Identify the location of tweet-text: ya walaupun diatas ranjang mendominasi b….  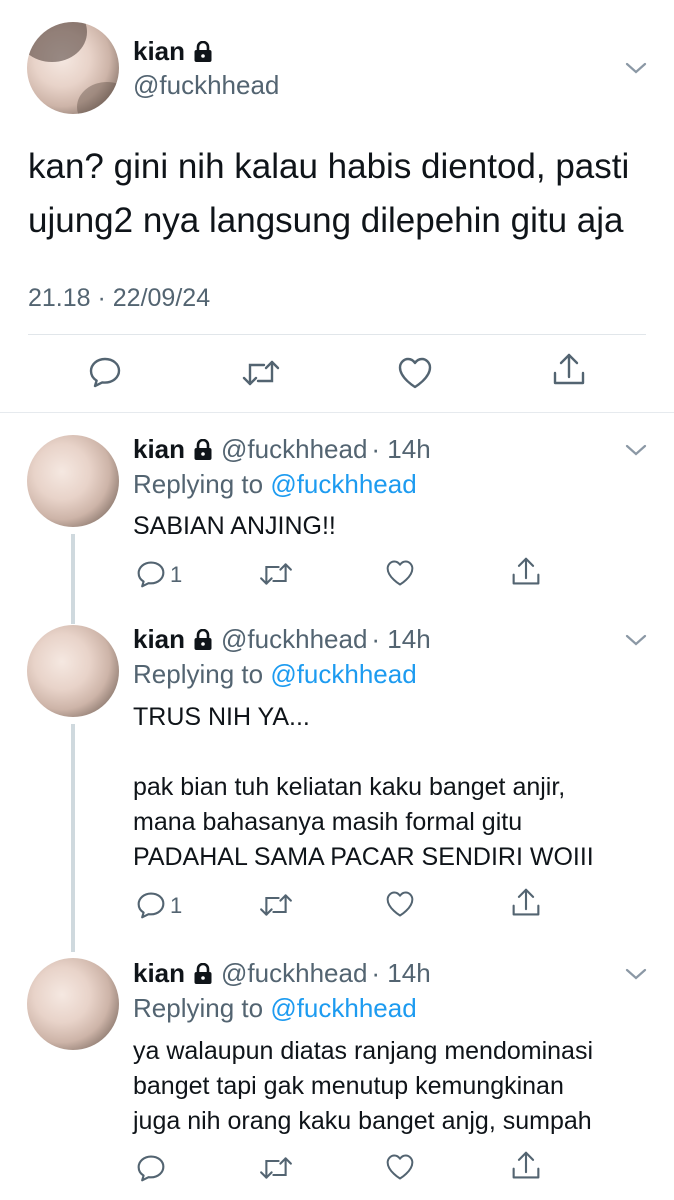
(393, 1086).